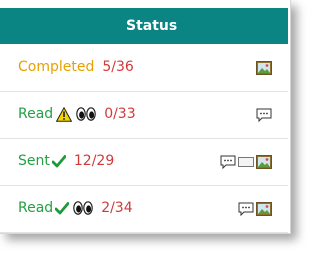  I want to click on status-label: Completed, so click(56, 67).